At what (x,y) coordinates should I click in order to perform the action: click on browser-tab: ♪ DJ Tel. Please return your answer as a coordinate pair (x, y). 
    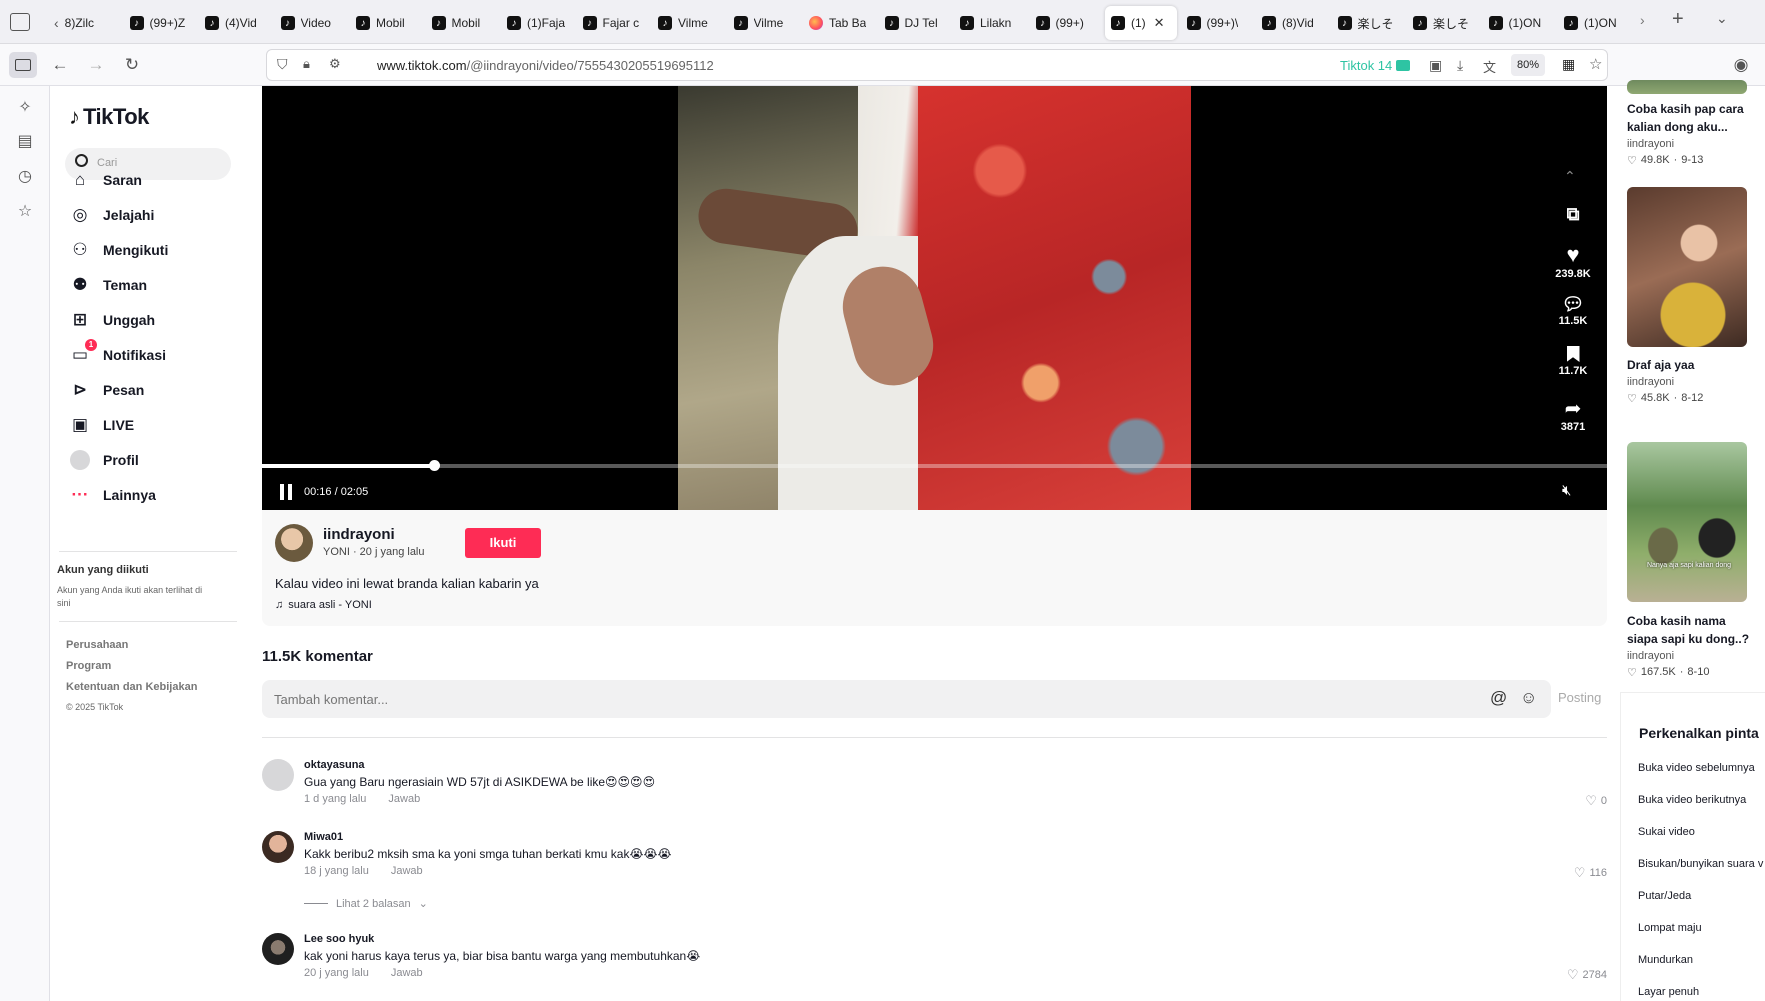
    Looking at the image, I should click on (914, 23).